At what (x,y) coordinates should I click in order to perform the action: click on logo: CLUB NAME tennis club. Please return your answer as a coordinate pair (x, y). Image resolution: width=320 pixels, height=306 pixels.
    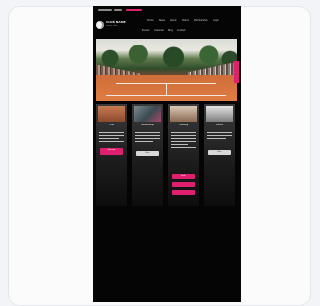
    Looking at the image, I should click on (117, 26).